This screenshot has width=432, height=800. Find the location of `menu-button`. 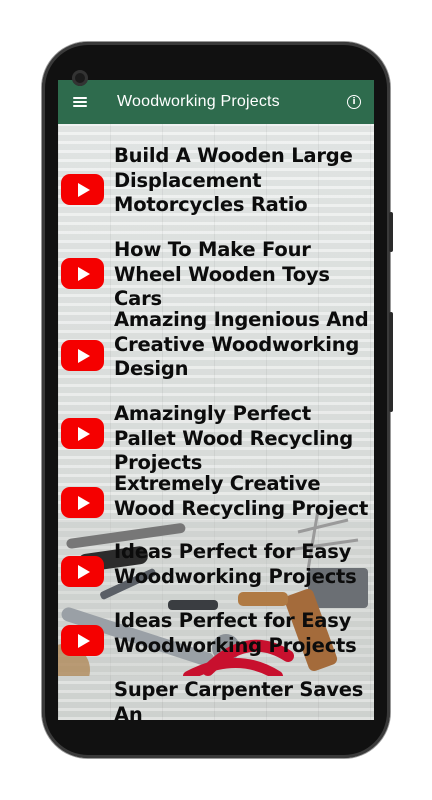

menu-button is located at coordinates (80, 102).